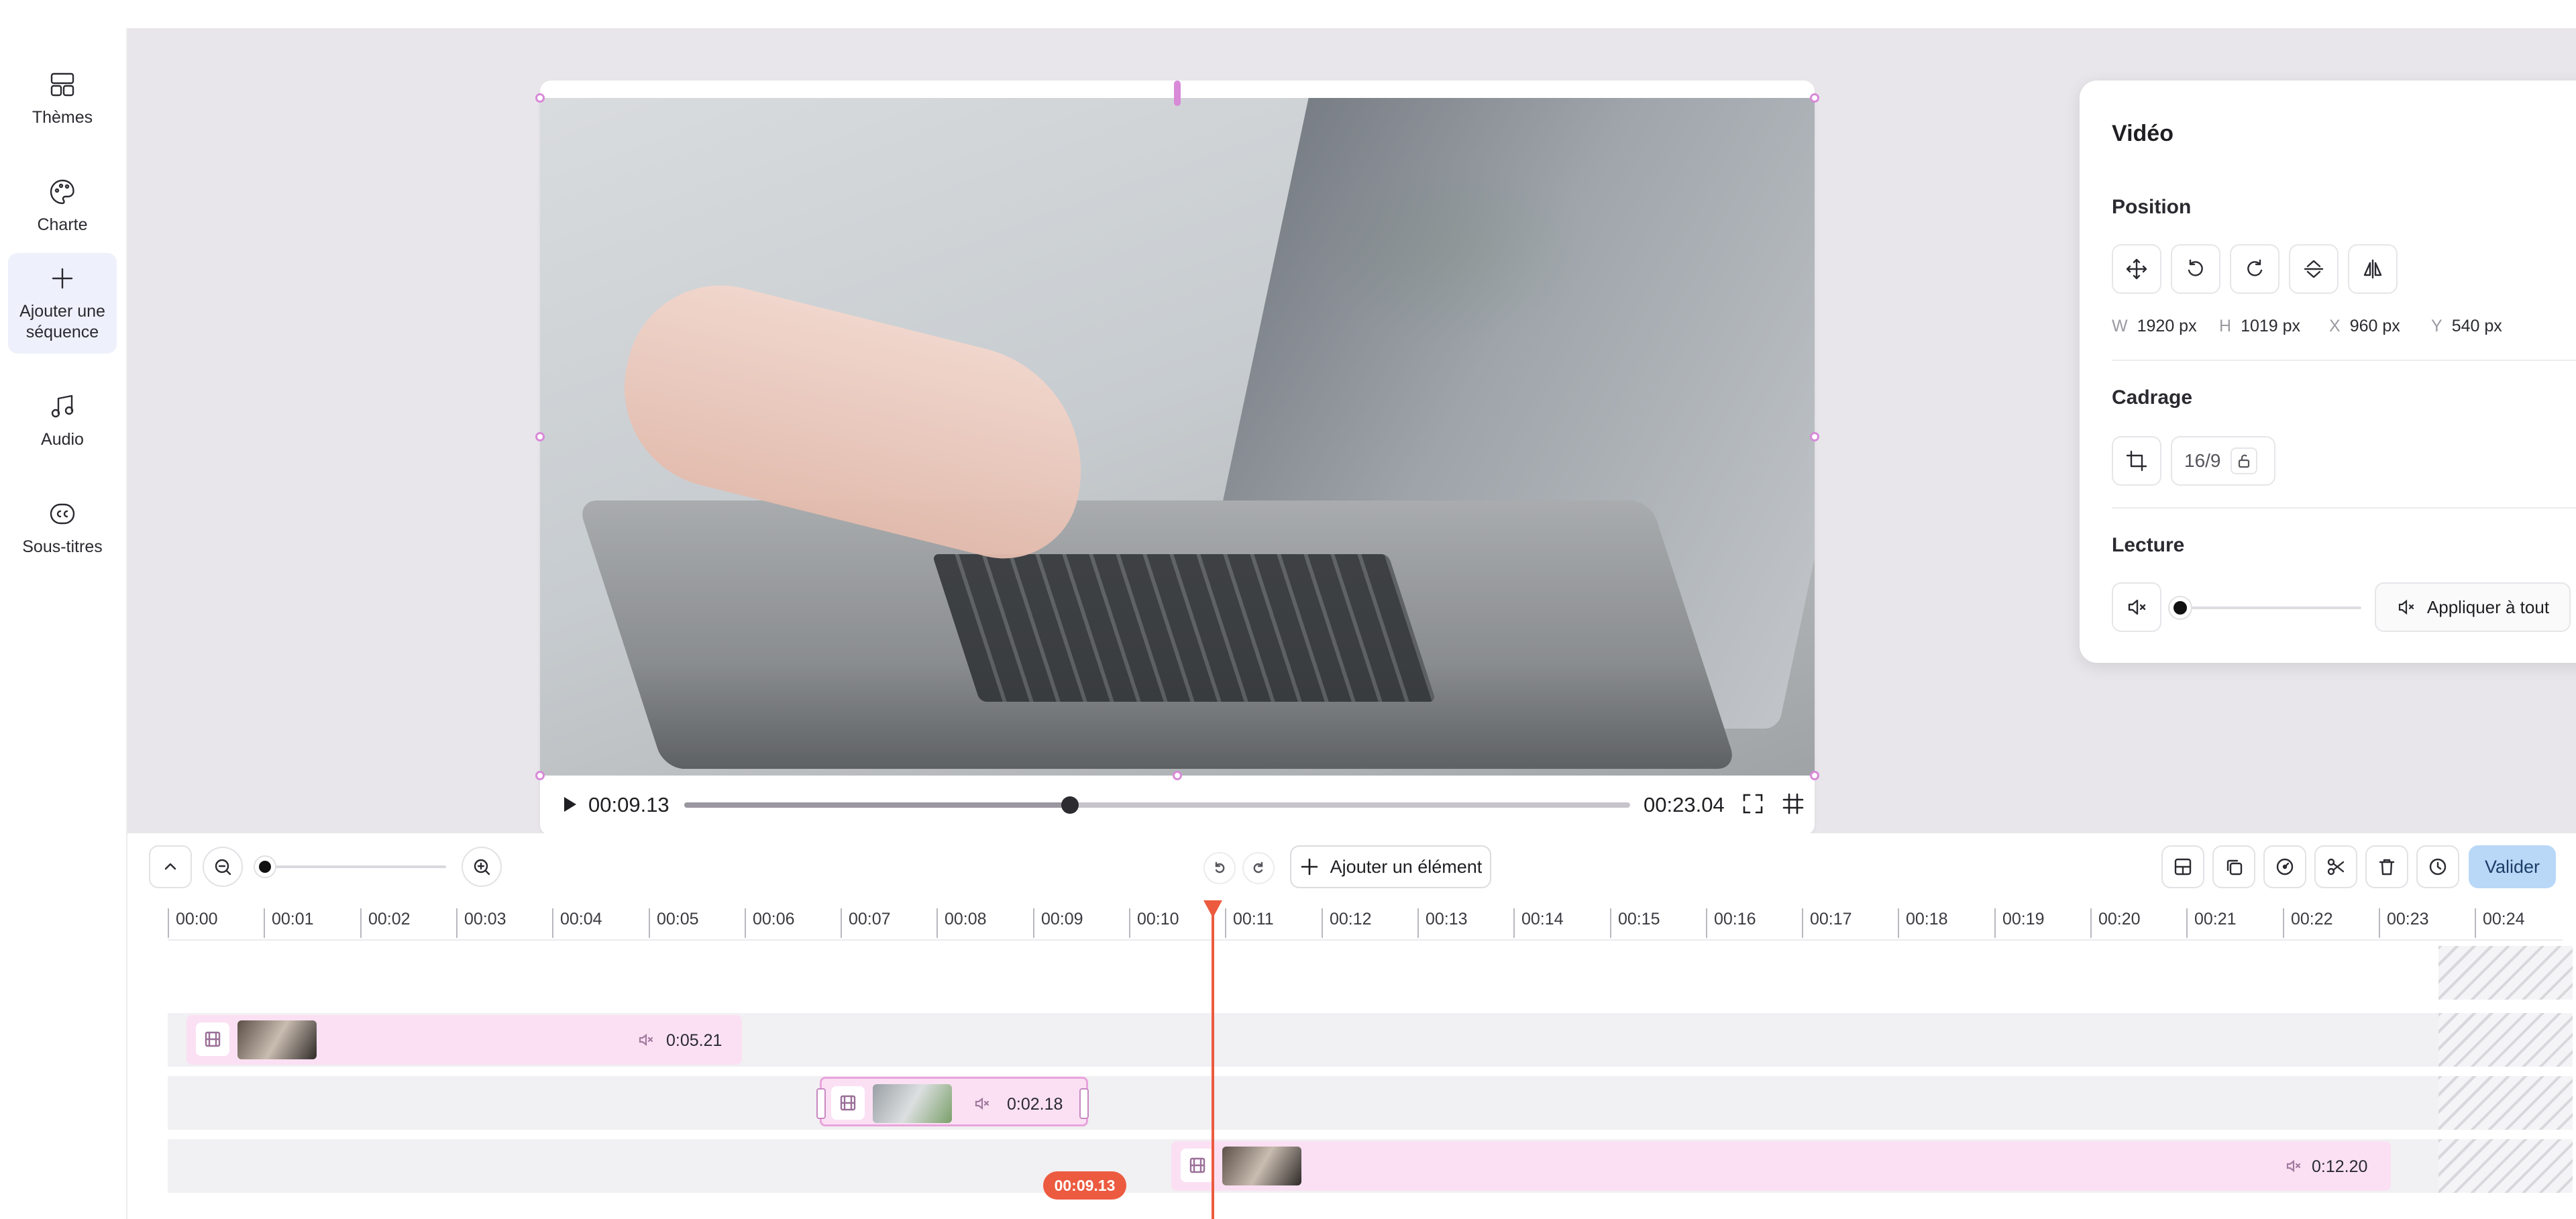 This screenshot has height=1219, width=2576. What do you see at coordinates (2473, 607) in the screenshot?
I see `apply-to-all-button: Appliquer à tout` at bounding box center [2473, 607].